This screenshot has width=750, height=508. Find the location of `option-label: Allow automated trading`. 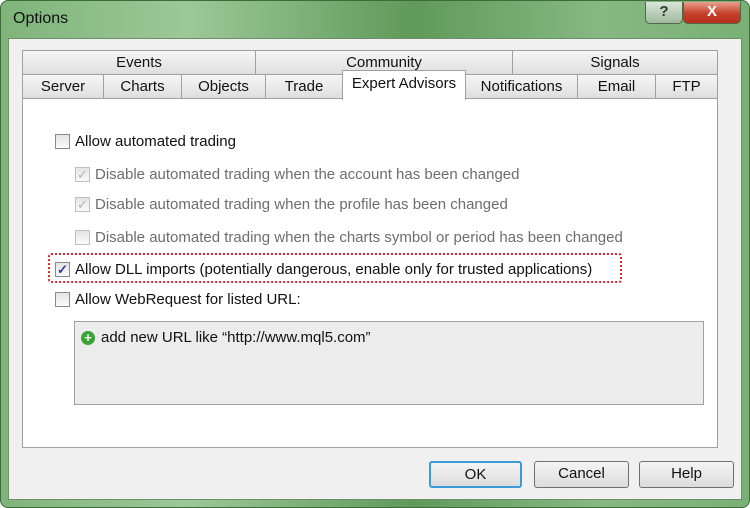

option-label: Allow automated trading is located at coordinates (155, 141).